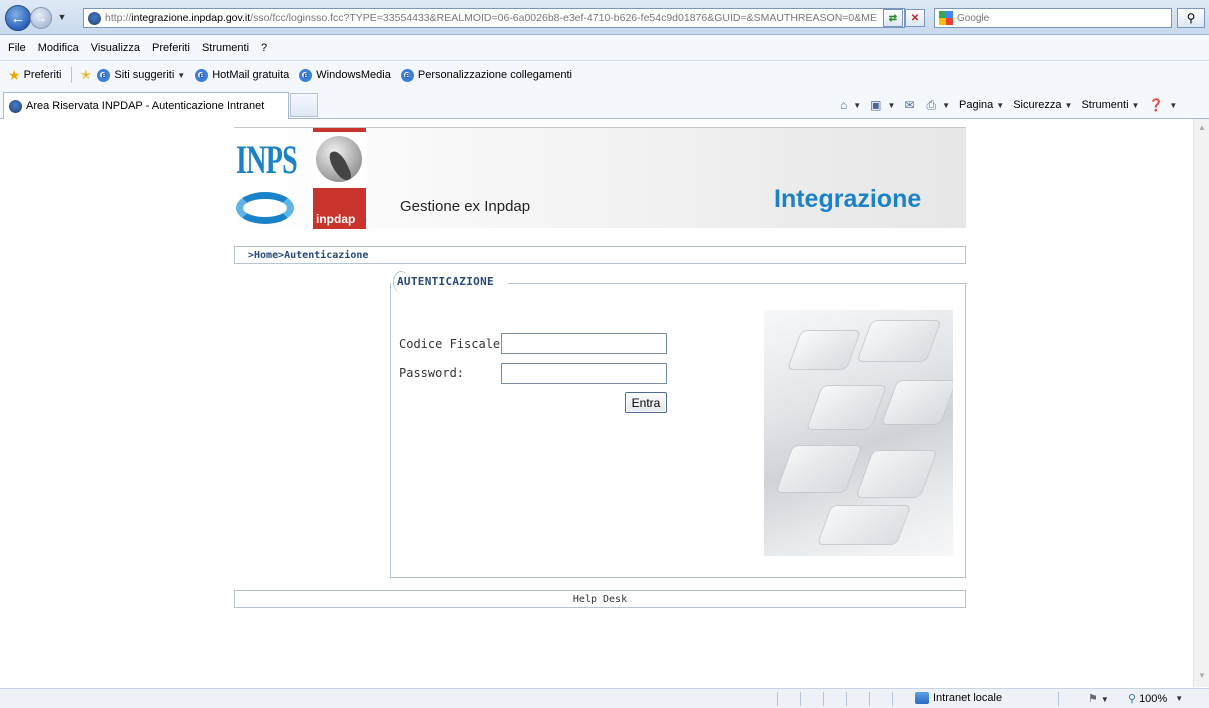 This screenshot has width=1209, height=708. I want to click on fav-personalizzazione: e Personalizzazione collegamenti, so click(486, 75).